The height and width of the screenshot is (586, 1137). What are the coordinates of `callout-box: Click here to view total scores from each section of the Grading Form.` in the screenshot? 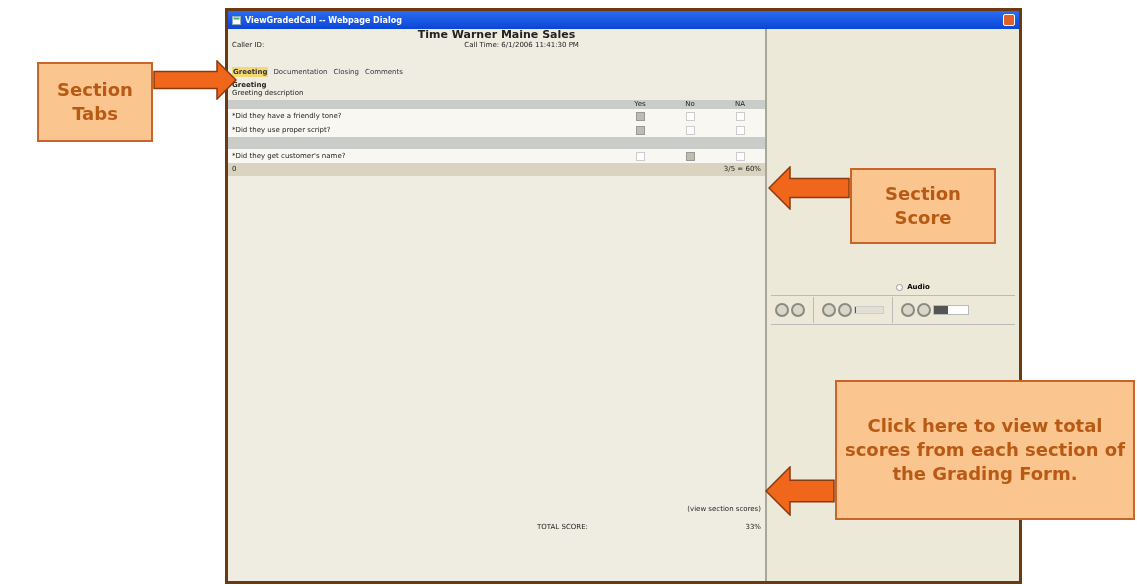 It's located at (985, 450).